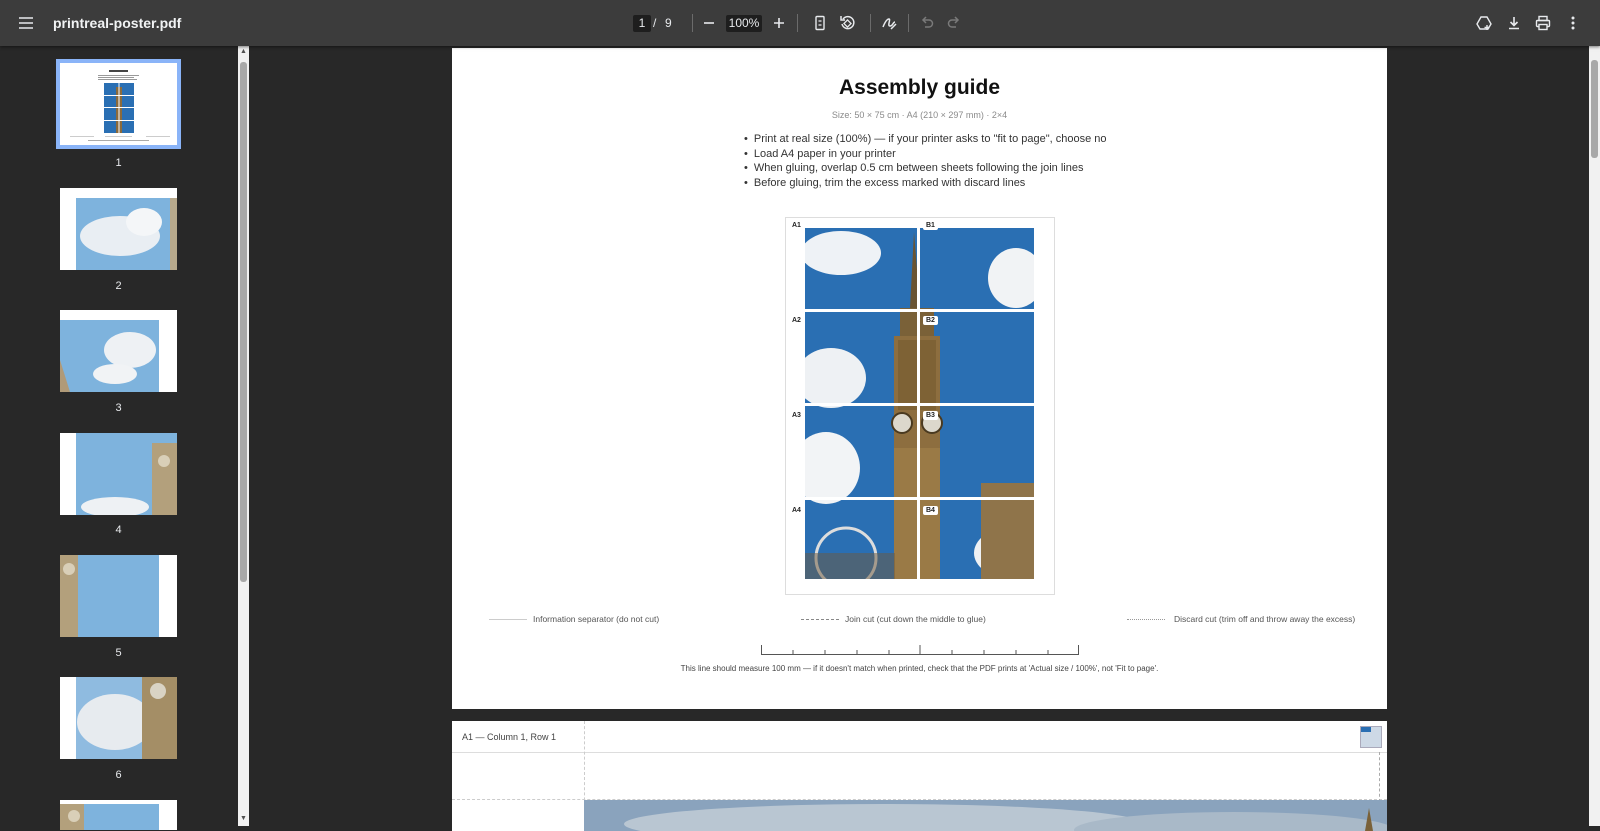 The image size is (1600, 831). What do you see at coordinates (668, 23) in the screenshot?
I see `page-total: 9` at bounding box center [668, 23].